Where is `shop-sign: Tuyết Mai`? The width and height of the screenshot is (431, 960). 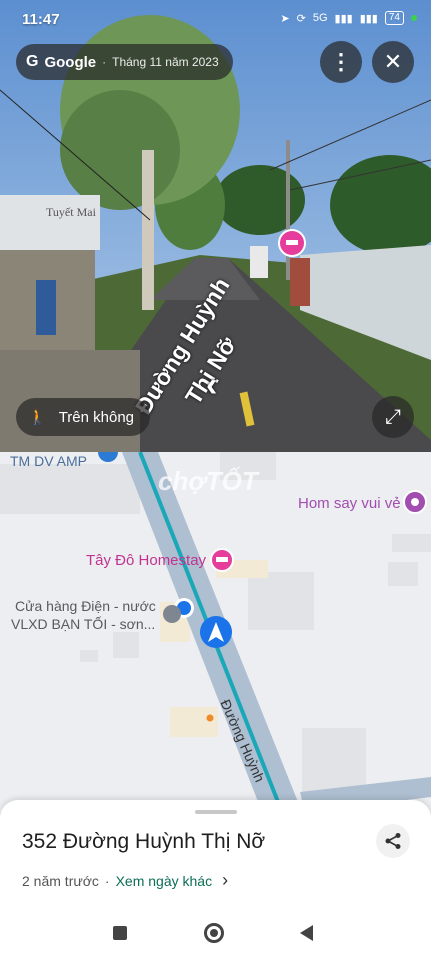 shop-sign: Tuyết Mai is located at coordinates (71, 212).